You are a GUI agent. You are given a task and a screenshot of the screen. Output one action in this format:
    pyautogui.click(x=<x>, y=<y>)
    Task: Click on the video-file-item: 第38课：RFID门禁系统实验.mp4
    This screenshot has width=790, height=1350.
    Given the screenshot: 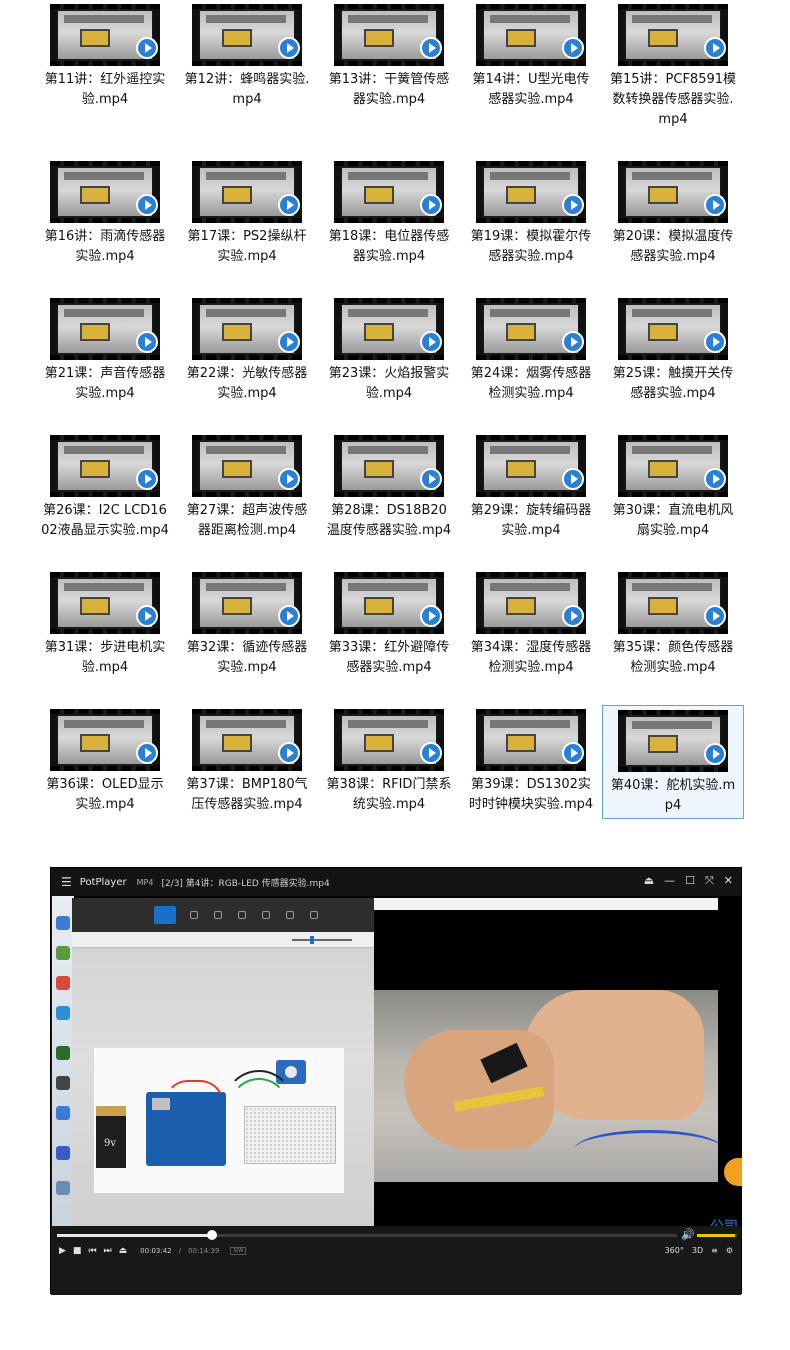 What is the action you would take?
    pyautogui.click(x=389, y=772)
    